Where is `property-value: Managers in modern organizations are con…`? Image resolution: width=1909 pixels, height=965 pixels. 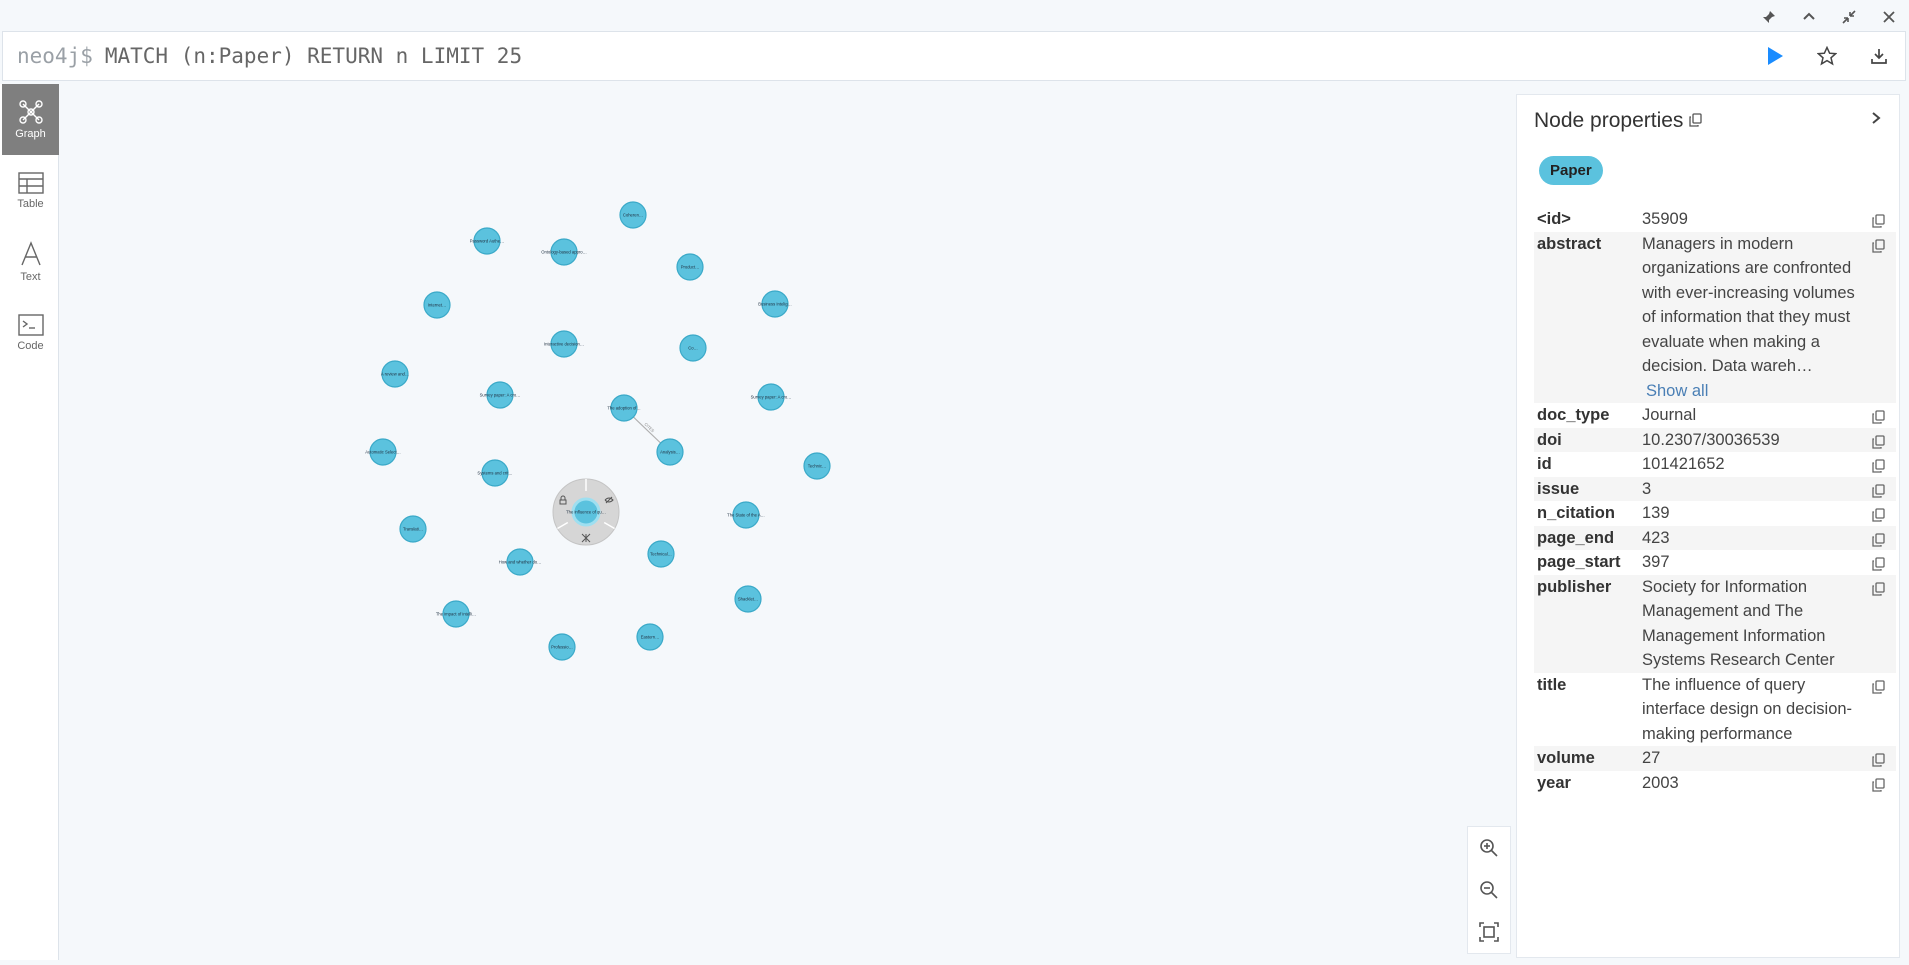 property-value: Managers in modern organizations are con… is located at coordinates (1751, 318).